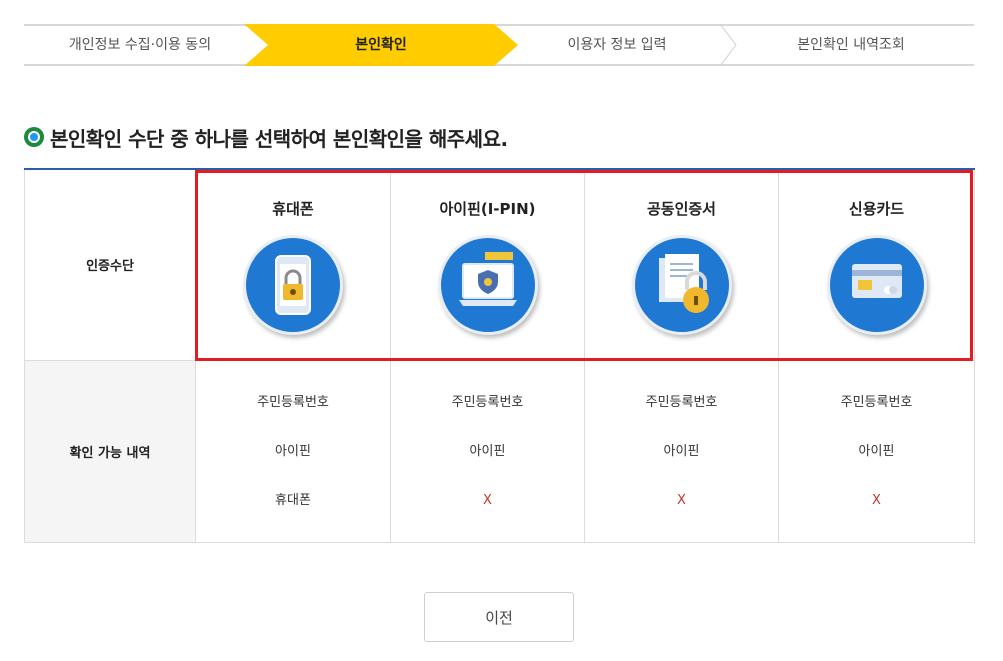 The height and width of the screenshot is (661, 1003). What do you see at coordinates (110, 264) in the screenshot?
I see `row-header-method: 인증수단` at bounding box center [110, 264].